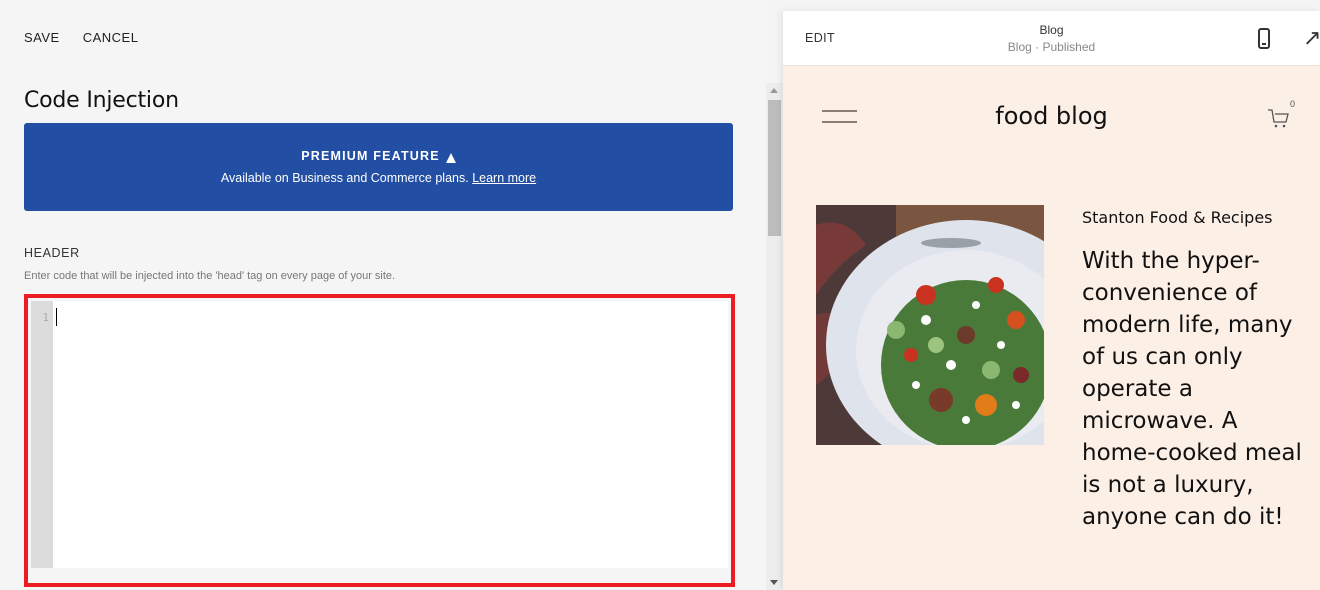 The width and height of the screenshot is (1320, 590). Describe the element at coordinates (1264, 38) in the screenshot. I see `mobile-device-icon` at that location.